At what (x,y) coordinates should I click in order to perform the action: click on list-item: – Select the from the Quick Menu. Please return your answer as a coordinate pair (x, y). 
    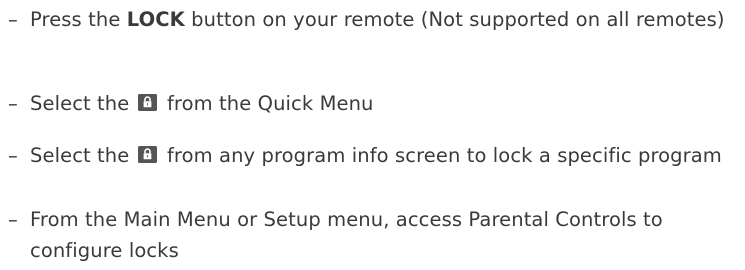
    Looking at the image, I should click on (370, 103).